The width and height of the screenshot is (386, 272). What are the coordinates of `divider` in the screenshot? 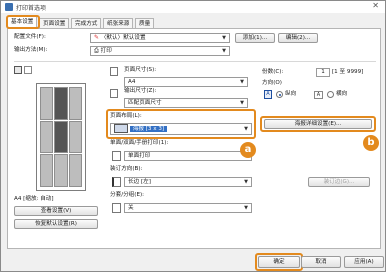 It's located at (195, 61).